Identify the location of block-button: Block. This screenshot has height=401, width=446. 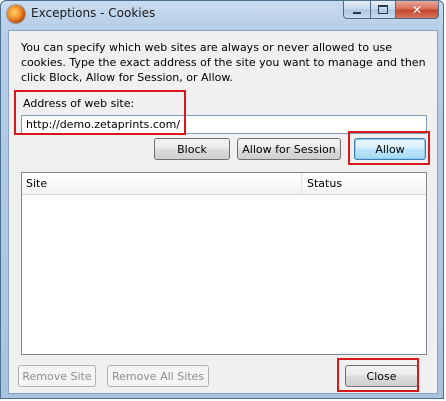
(192, 149).